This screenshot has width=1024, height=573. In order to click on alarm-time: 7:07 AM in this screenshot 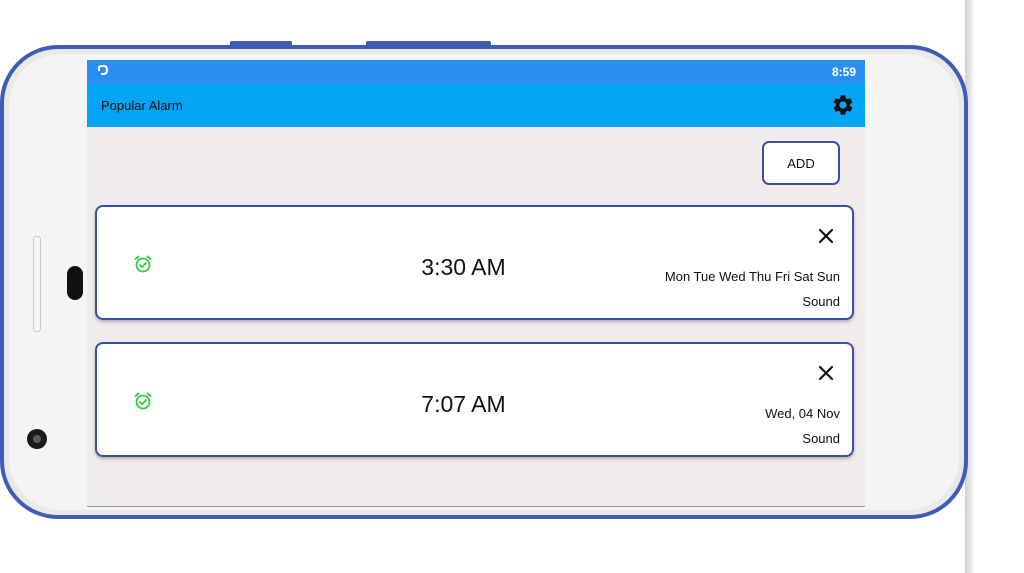, I will do `click(463, 404)`.